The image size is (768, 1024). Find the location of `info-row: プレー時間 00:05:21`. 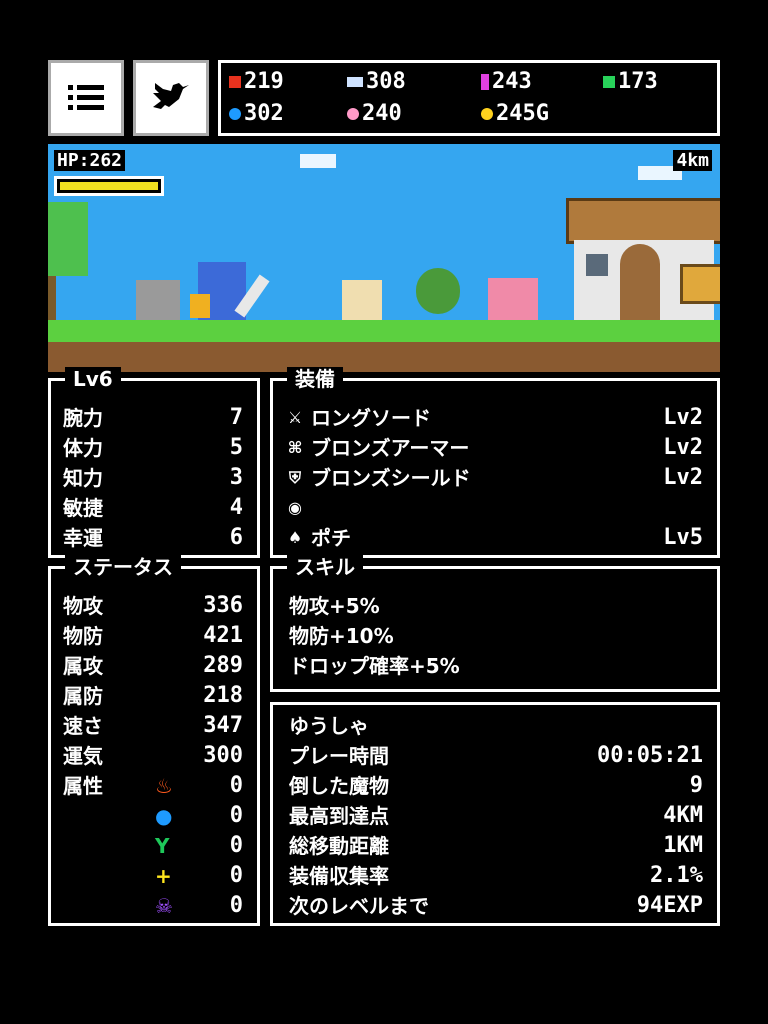

info-row: プレー時間 00:05:21 is located at coordinates (495, 756).